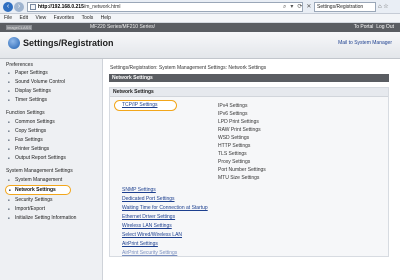 Image resolution: width=400 pixels, height=280 pixels. I want to click on tcpip-subitem: Port Number Settings, so click(242, 170).